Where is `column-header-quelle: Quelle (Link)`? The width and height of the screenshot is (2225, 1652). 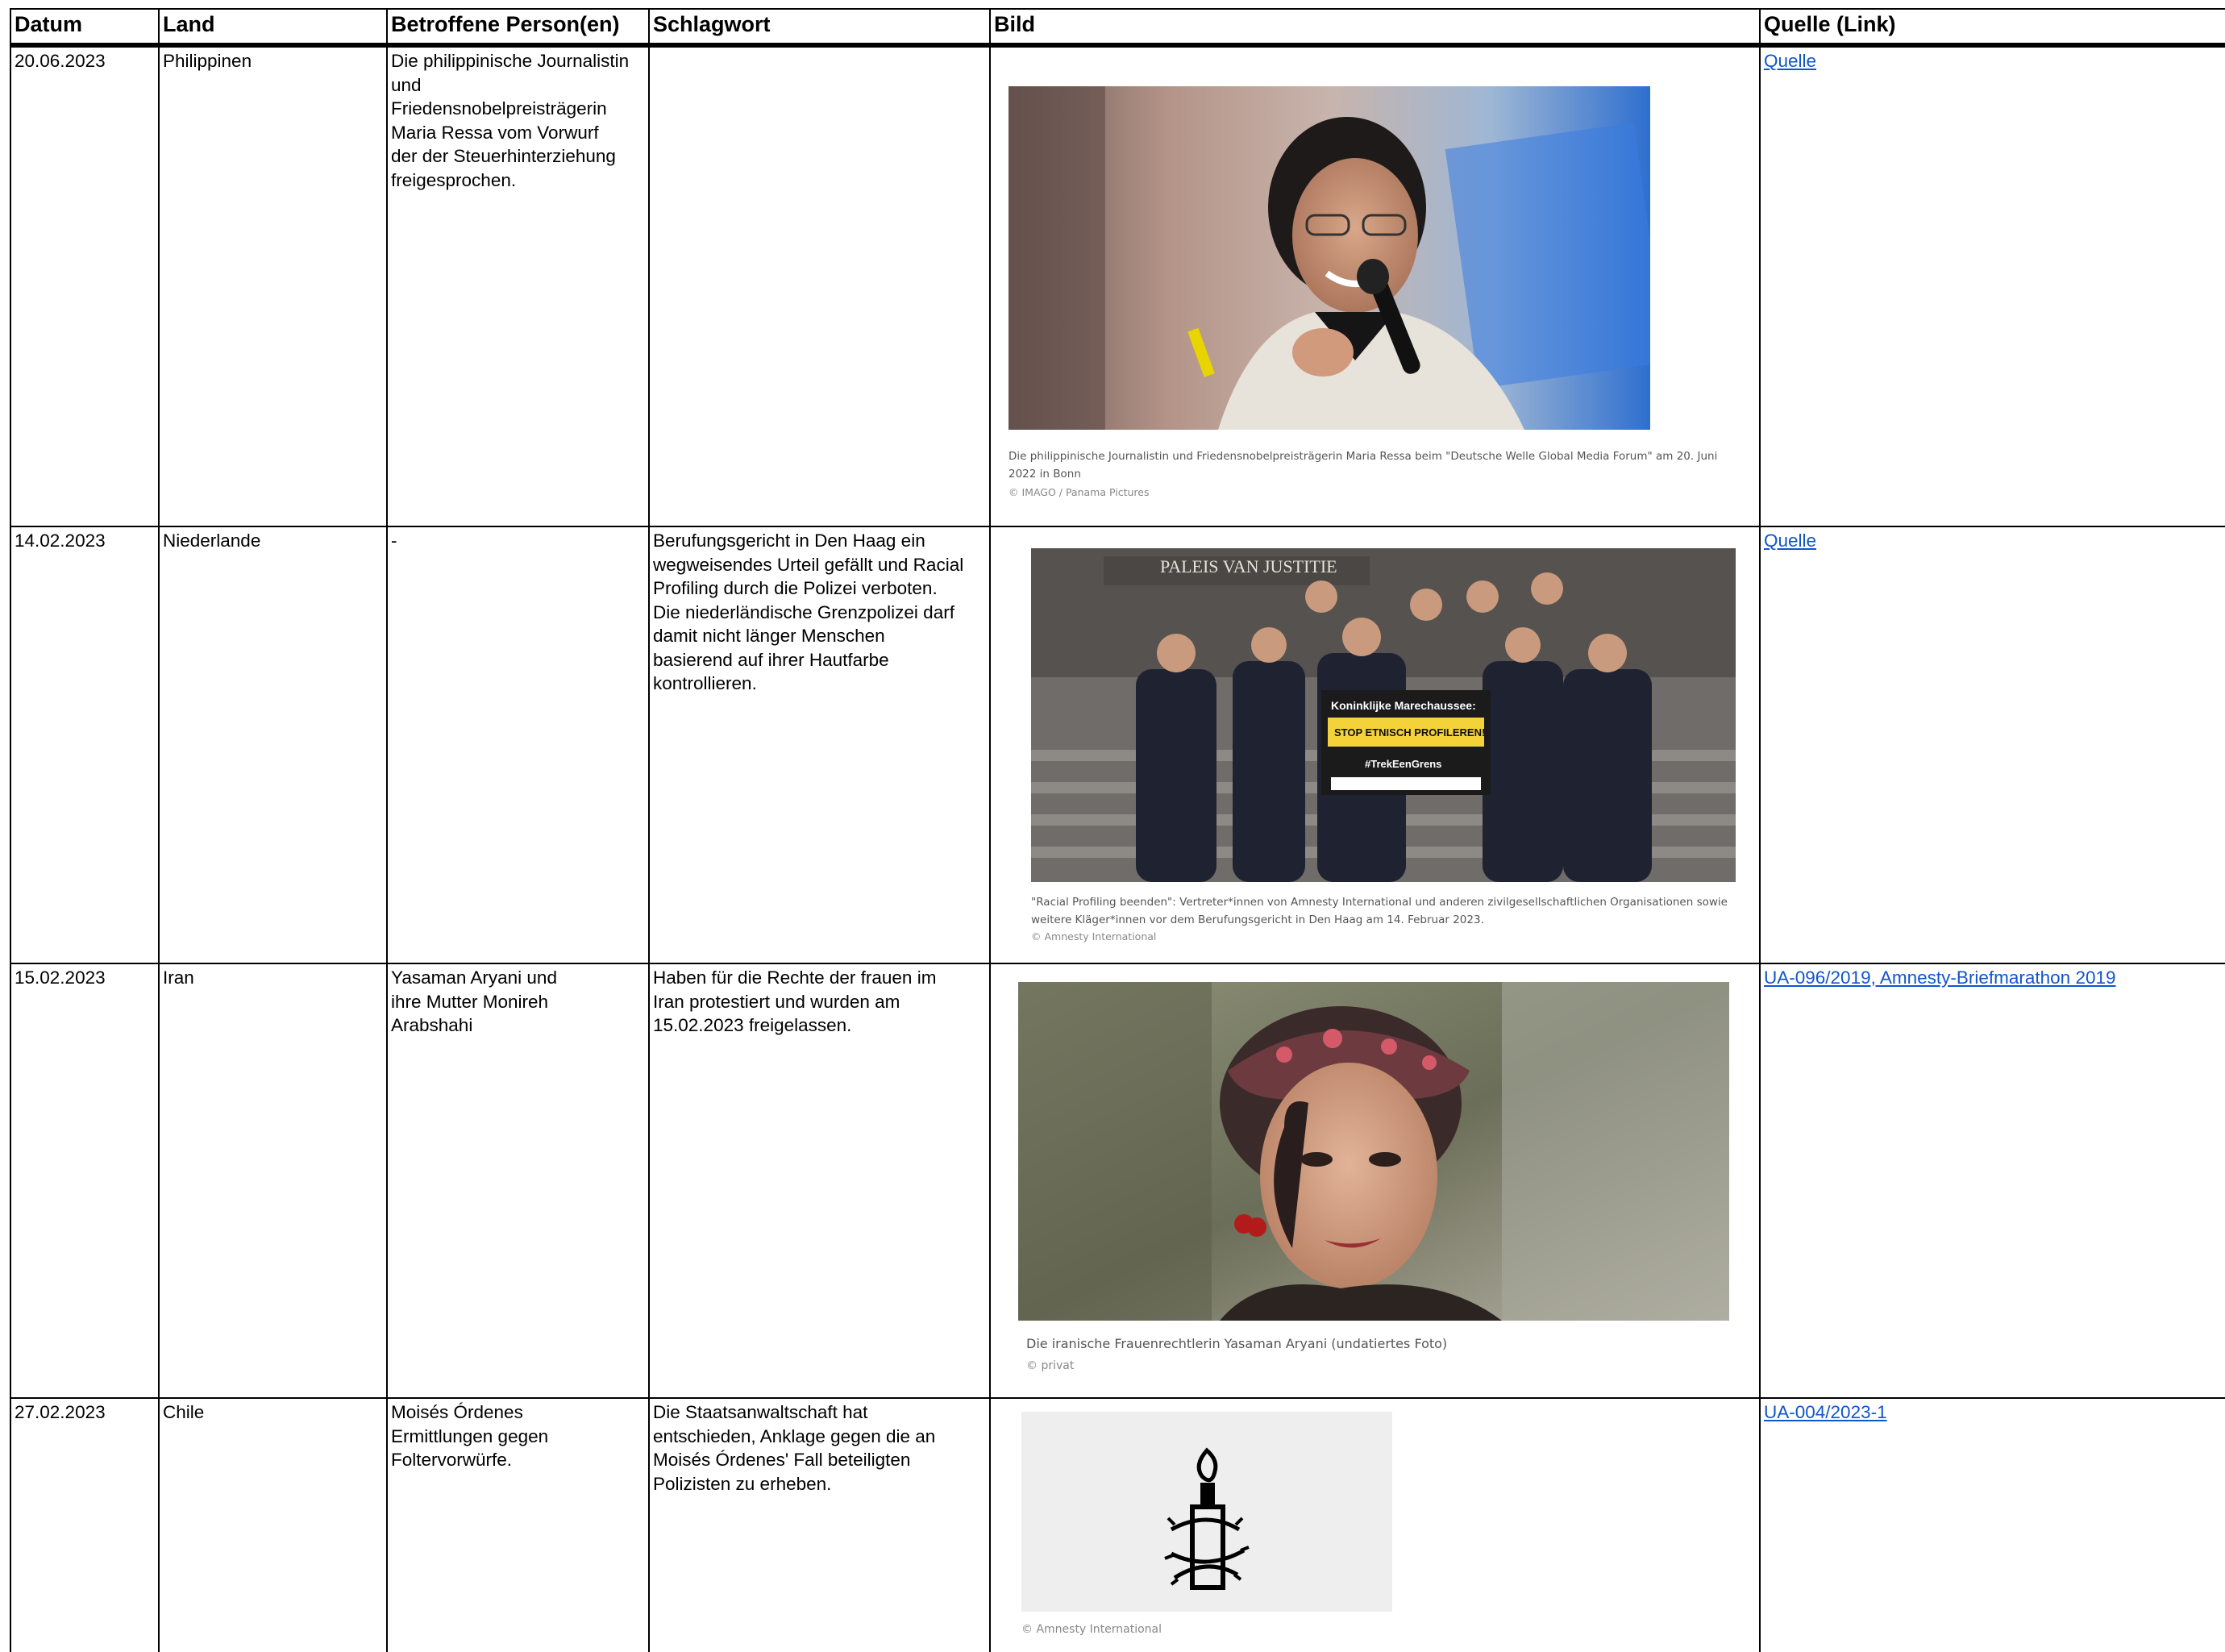
column-header-quelle: Quelle (Link) is located at coordinates (1992, 28).